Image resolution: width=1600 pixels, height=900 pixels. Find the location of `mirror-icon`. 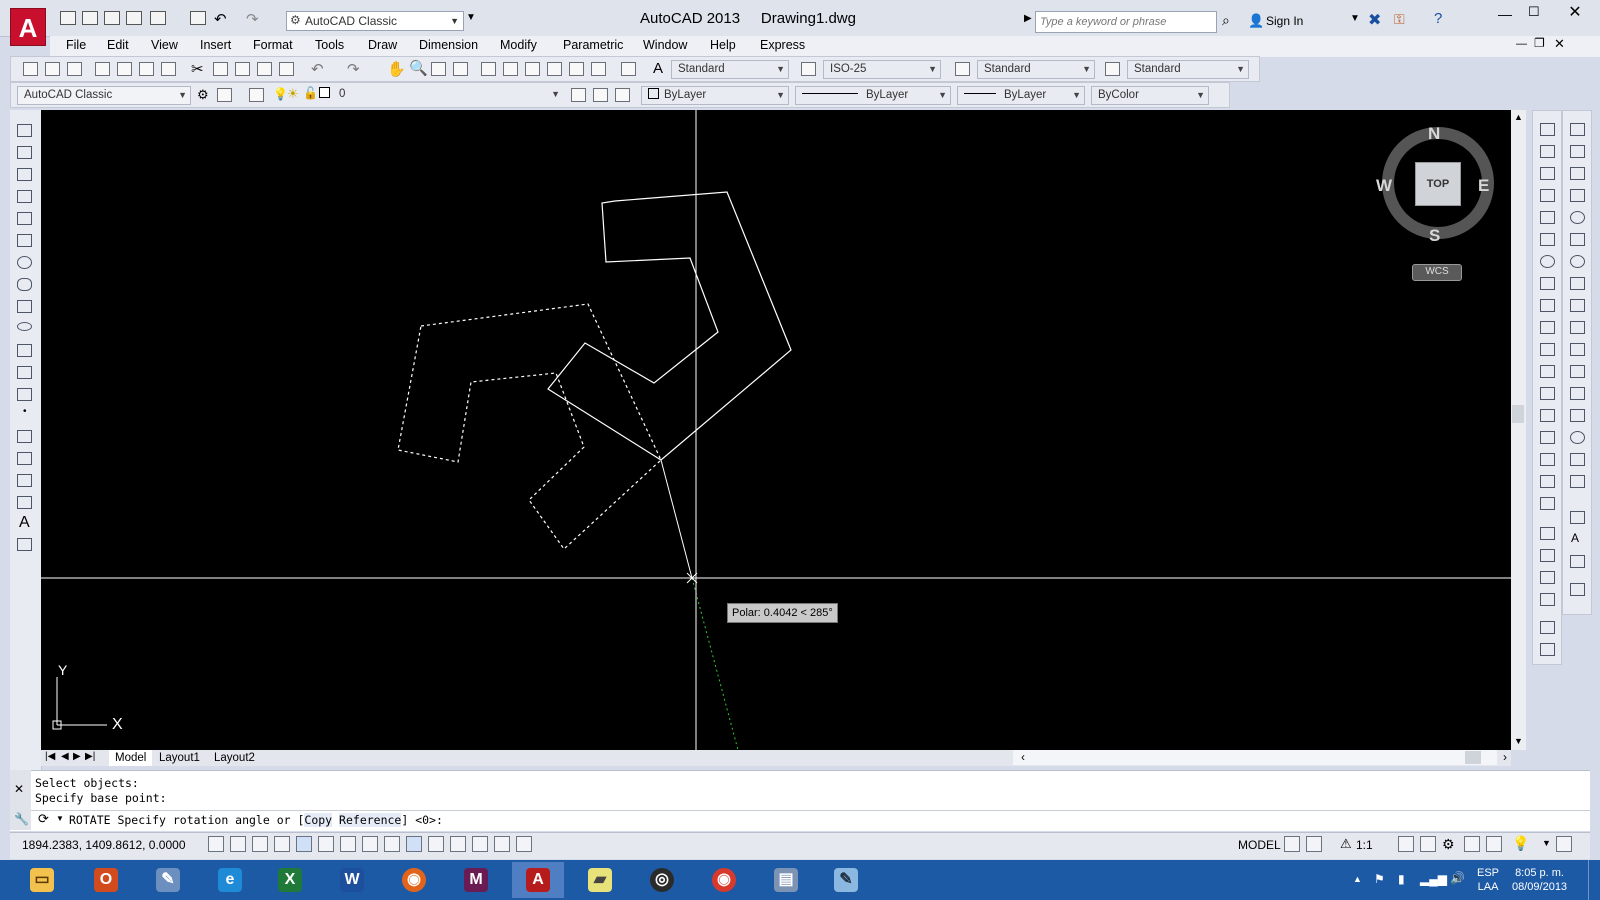

mirror-icon is located at coordinates (1547, 173).